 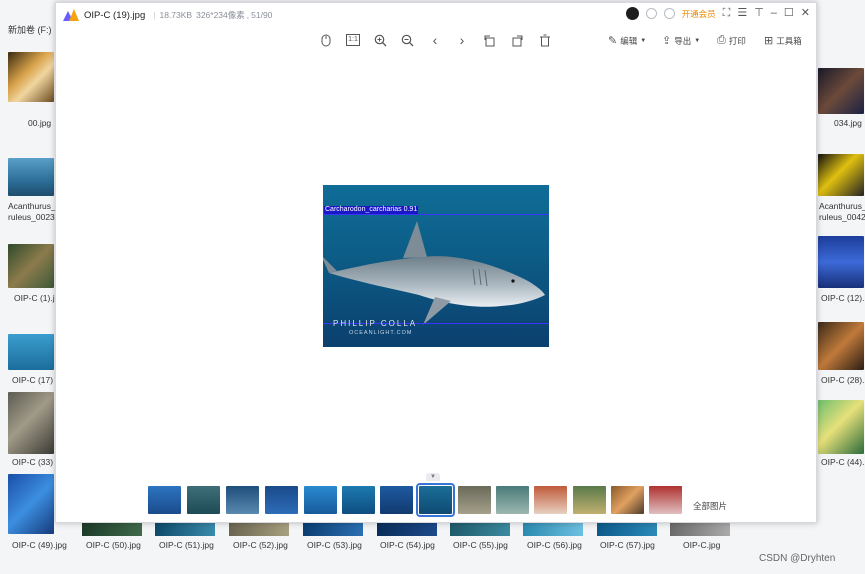 I want to click on actual-size-button: 1:1, so click(x=353, y=40).